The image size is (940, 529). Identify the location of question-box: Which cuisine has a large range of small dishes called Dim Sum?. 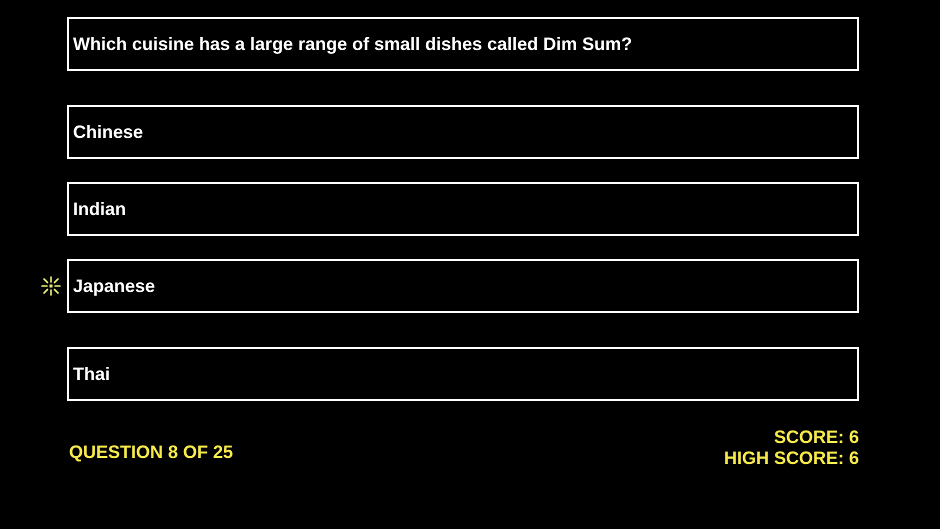
(463, 44).